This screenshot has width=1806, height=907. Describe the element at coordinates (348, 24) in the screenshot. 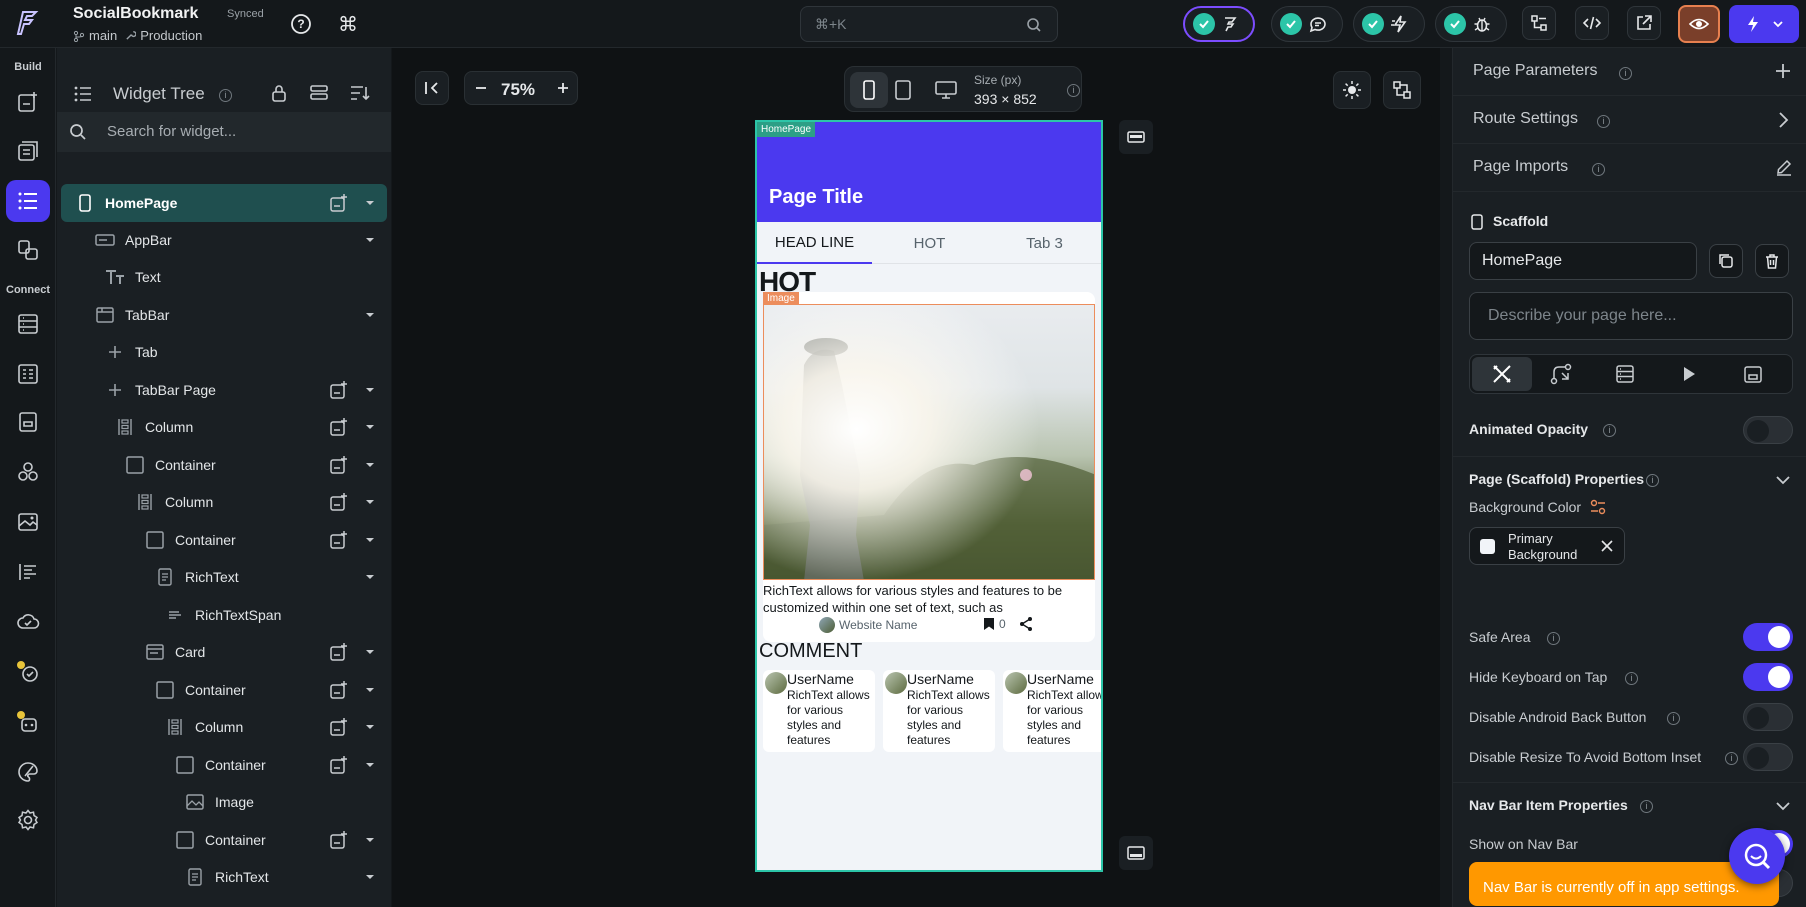

I see `command-icon: ⌘` at that location.